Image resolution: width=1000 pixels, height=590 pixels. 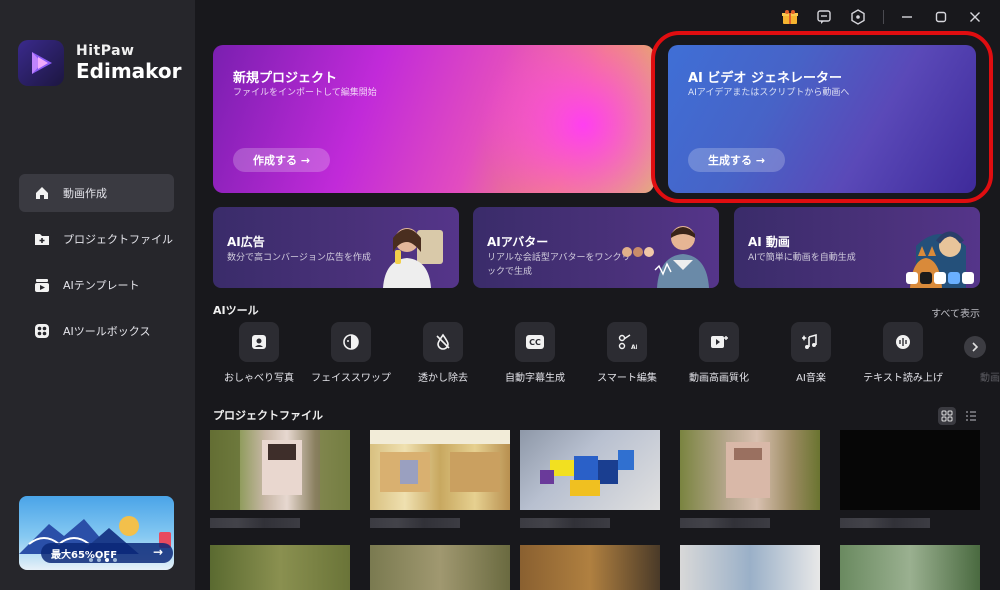 I want to click on smart-edit-icon: AI, so click(x=627, y=342).